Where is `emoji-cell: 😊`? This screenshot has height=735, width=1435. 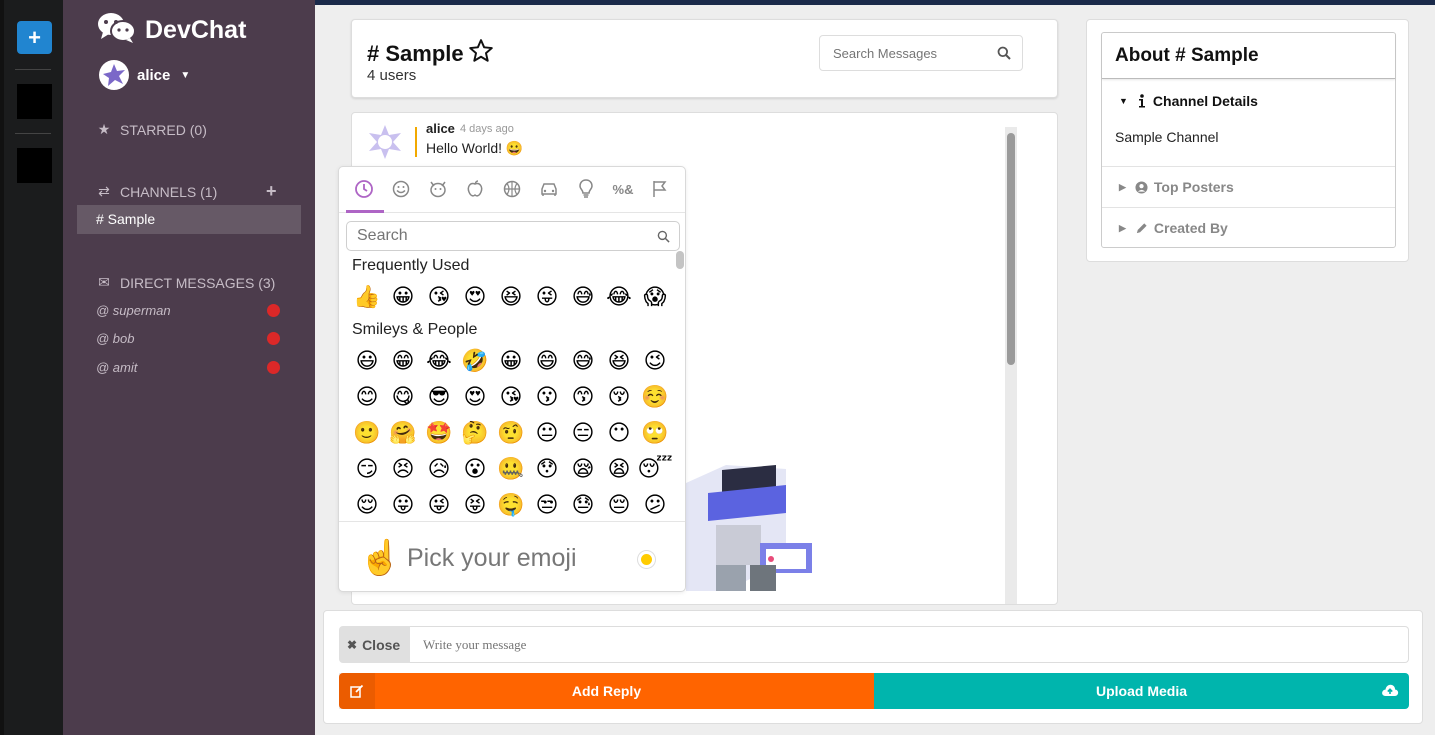
emoji-cell: 😊 is located at coordinates (367, 398).